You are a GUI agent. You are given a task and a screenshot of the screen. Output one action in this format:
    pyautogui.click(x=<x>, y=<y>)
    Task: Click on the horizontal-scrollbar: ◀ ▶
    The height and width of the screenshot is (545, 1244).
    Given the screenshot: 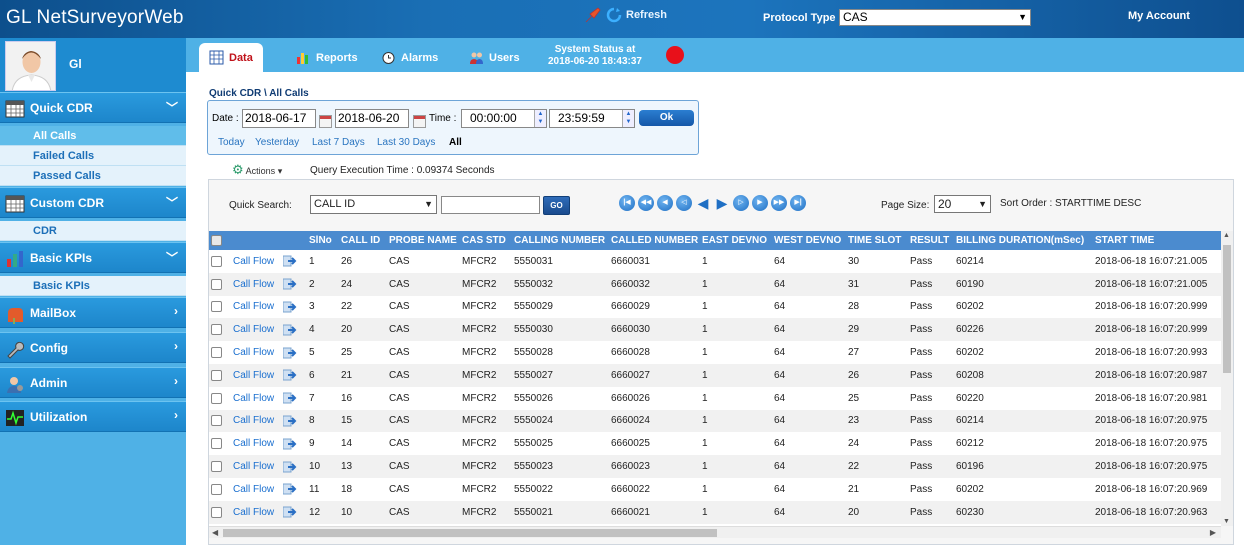 What is the action you would take?
    pyautogui.click(x=715, y=532)
    